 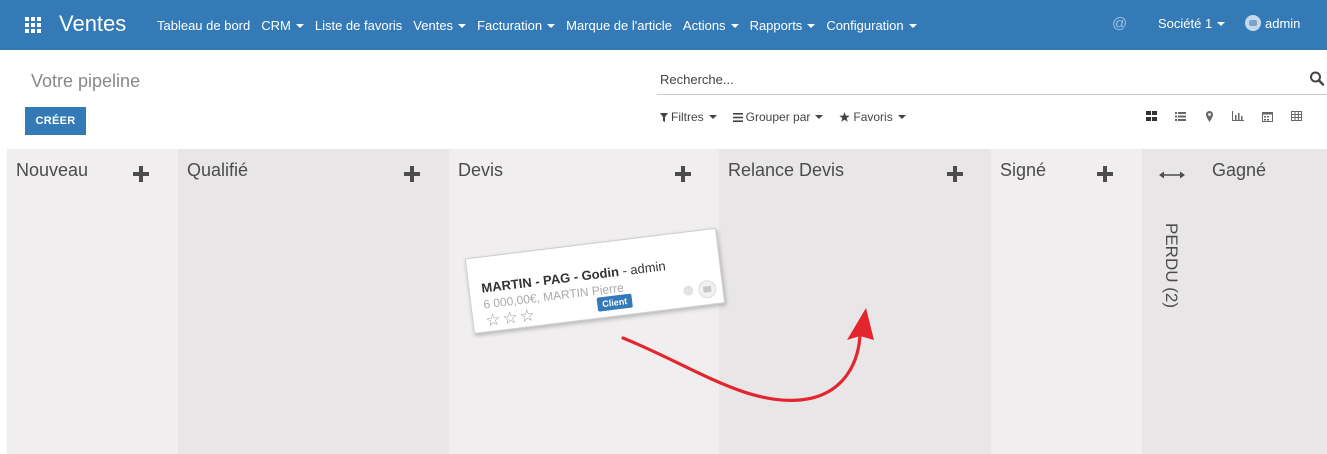 What do you see at coordinates (313, 301) in the screenshot?
I see `kanban-column-qualifie: Qualifié` at bounding box center [313, 301].